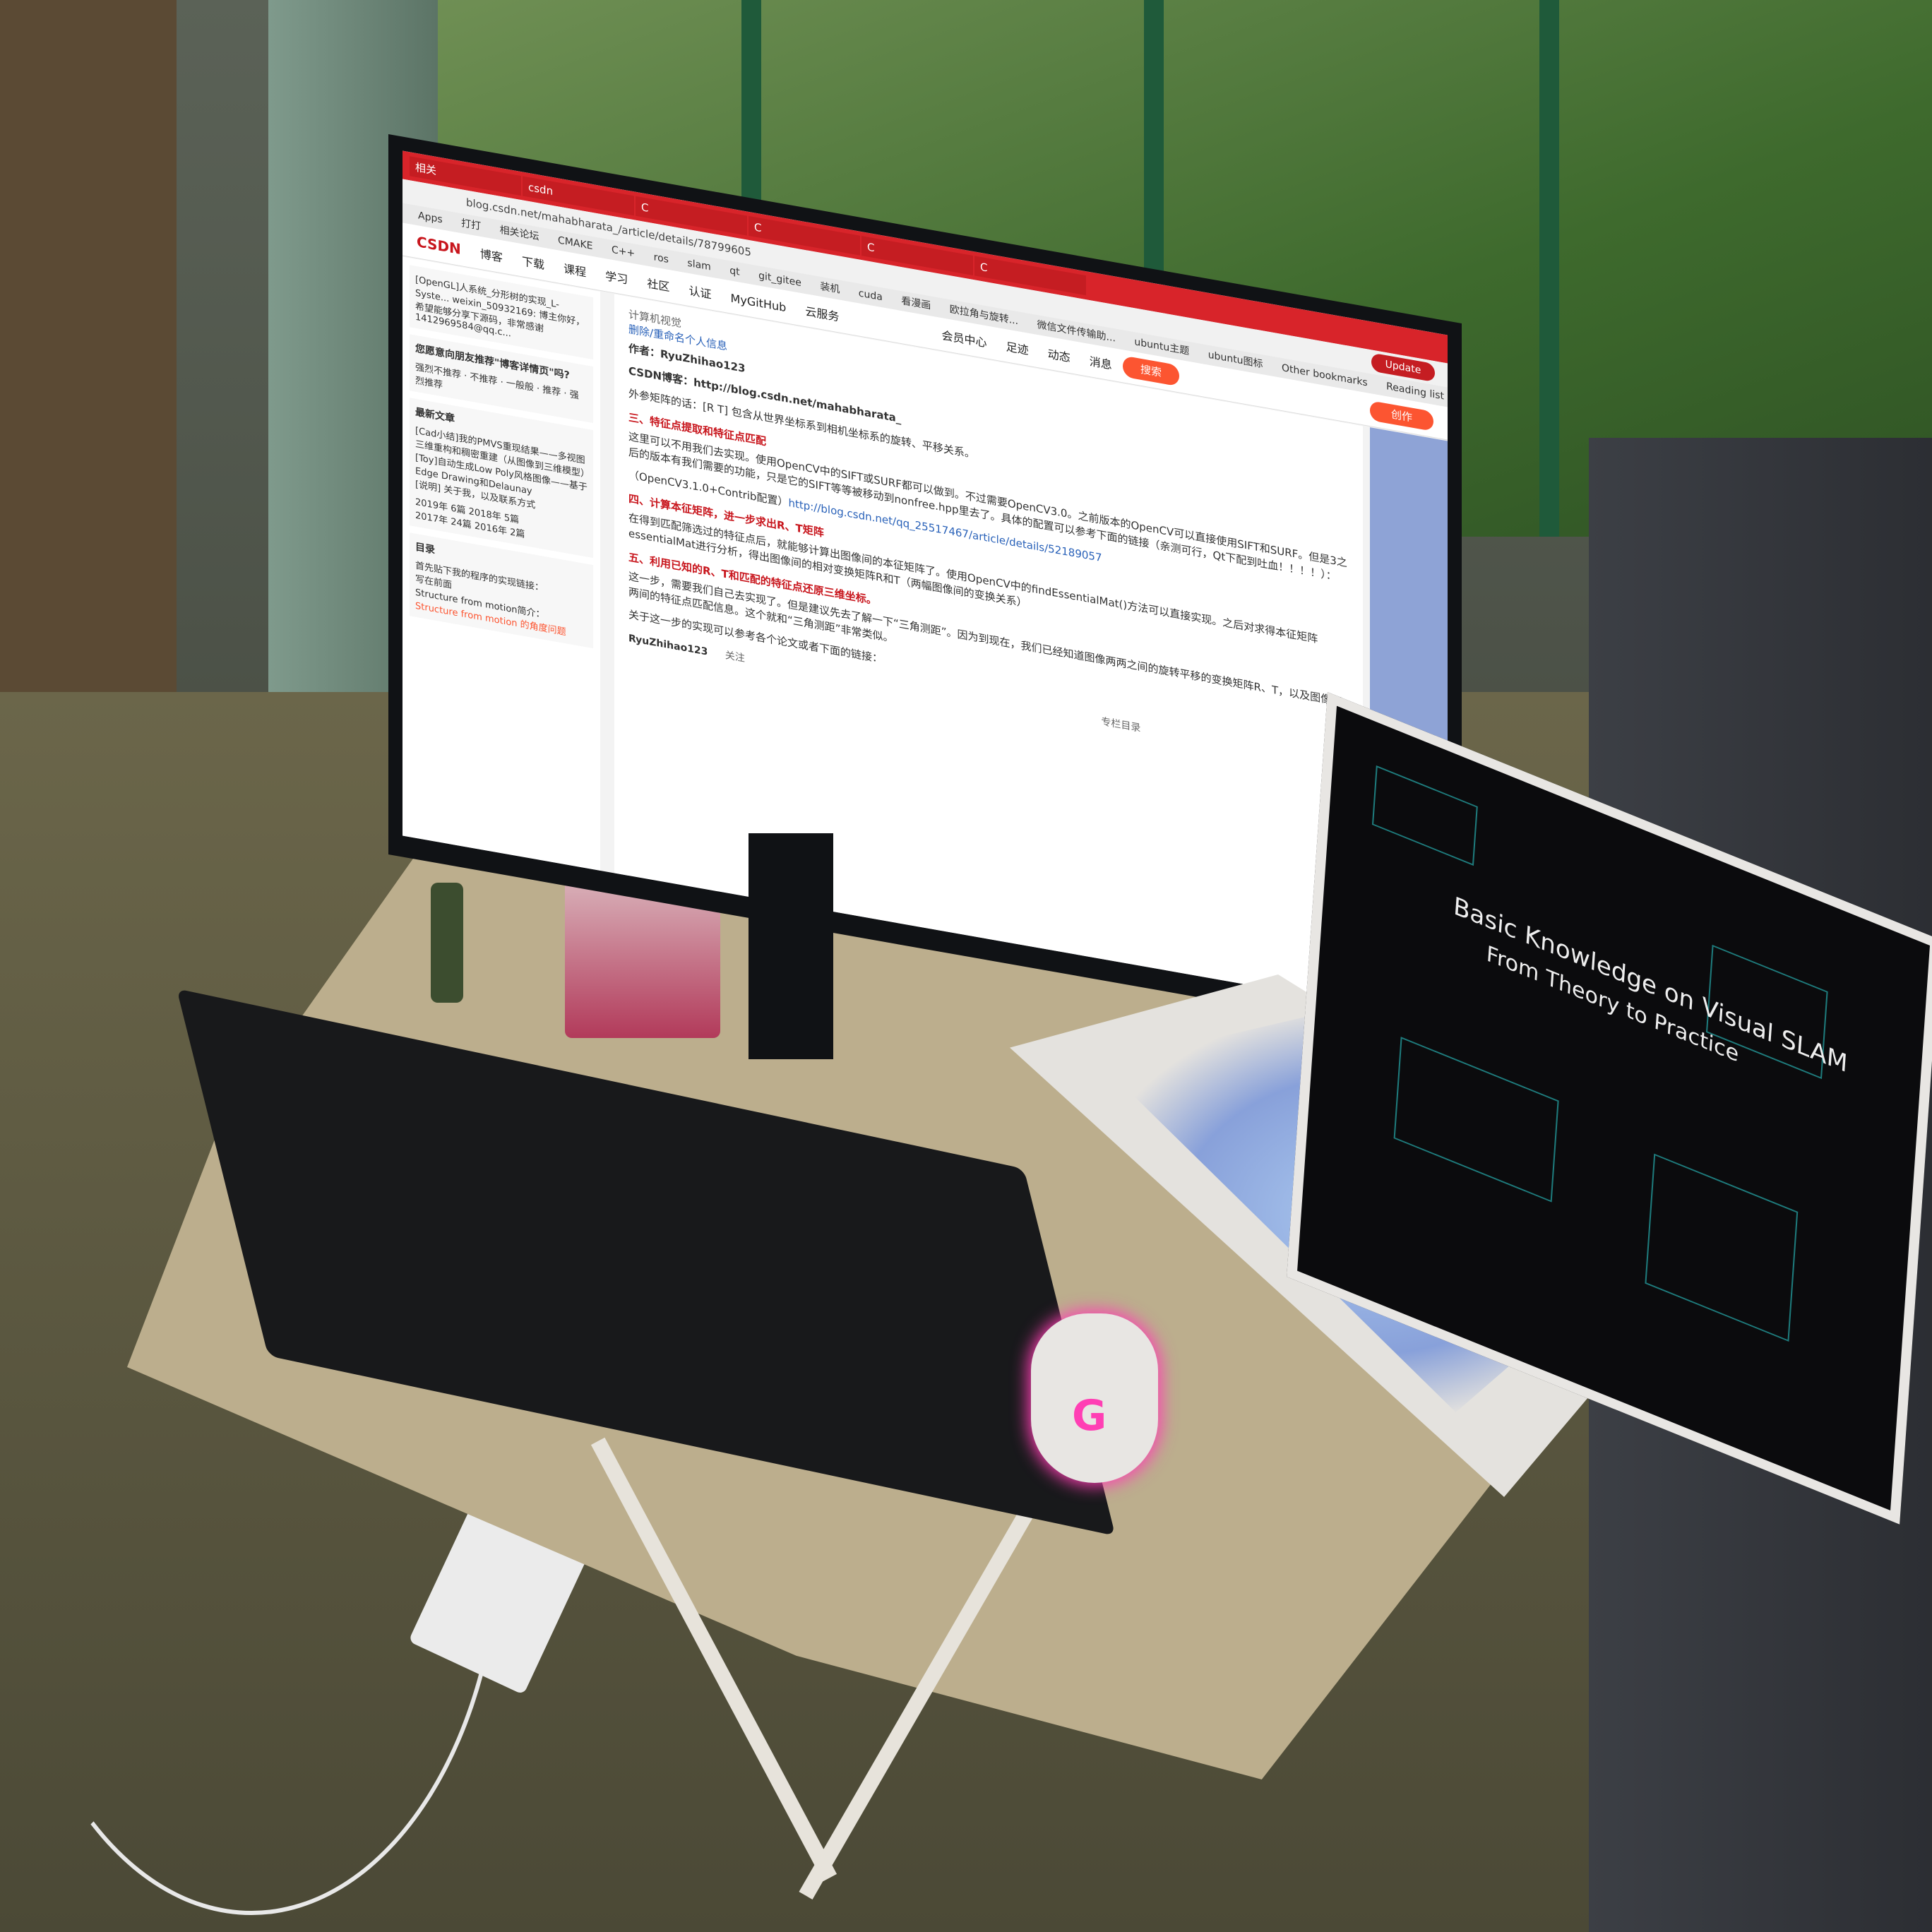 This screenshot has height=1932, width=1932. Describe the element at coordinates (735, 657) in the screenshot. I see `follow-button: 关注` at that location.